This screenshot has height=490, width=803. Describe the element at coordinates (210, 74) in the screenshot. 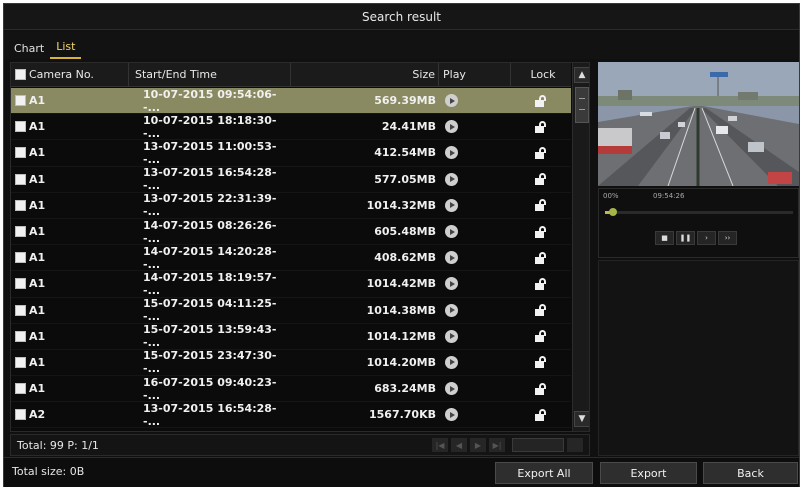

I see `time-column-header: Start/End Time` at that location.